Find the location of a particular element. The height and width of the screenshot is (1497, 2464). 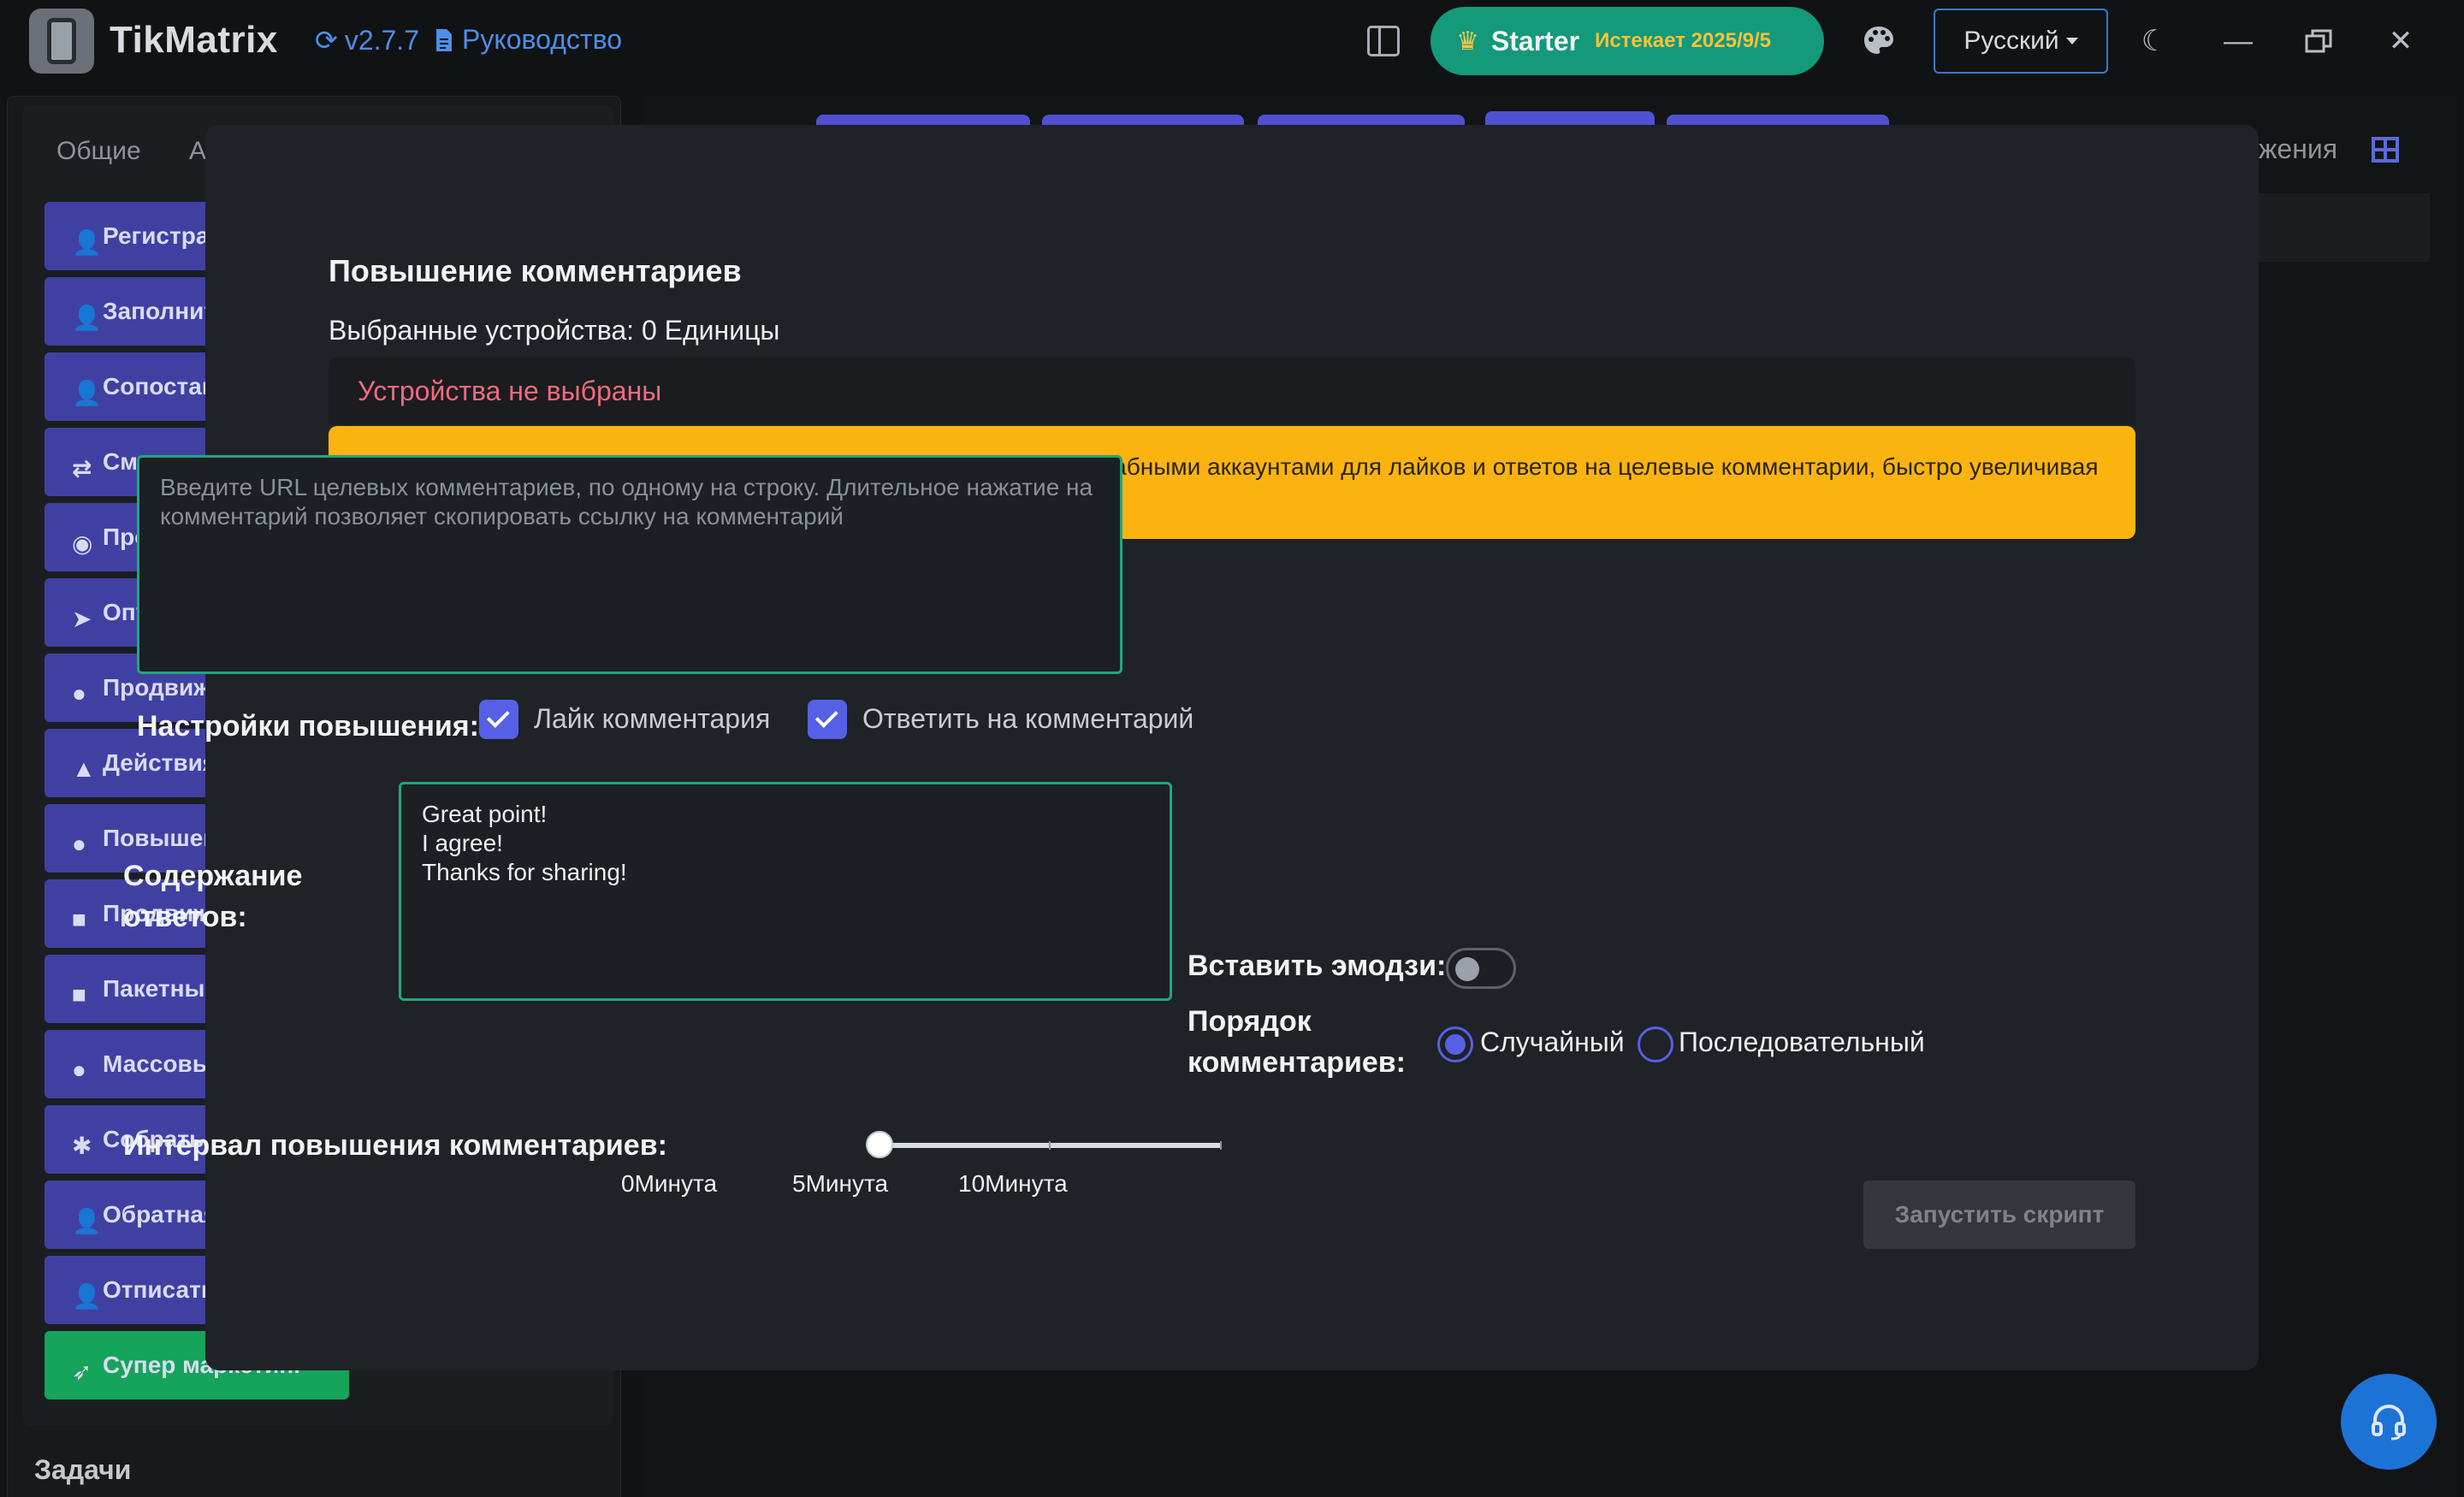

interval-mark-max: 10Минута is located at coordinates (1013, 1183).